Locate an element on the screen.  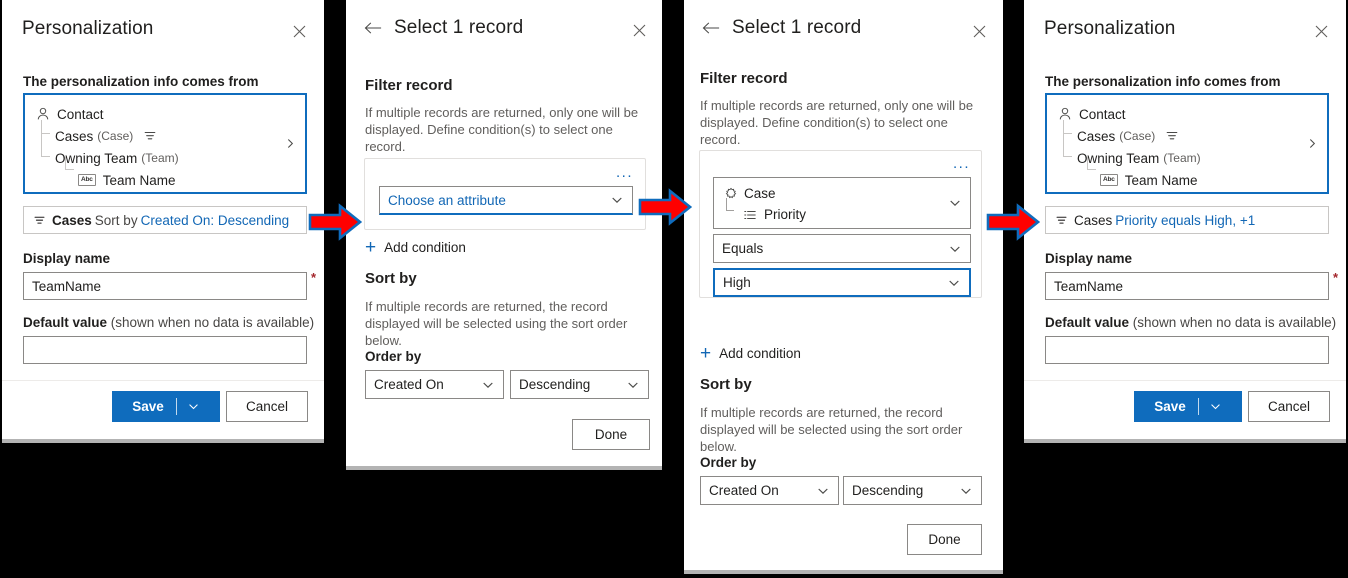
order-by-field-value: Created On is located at coordinates (744, 490).